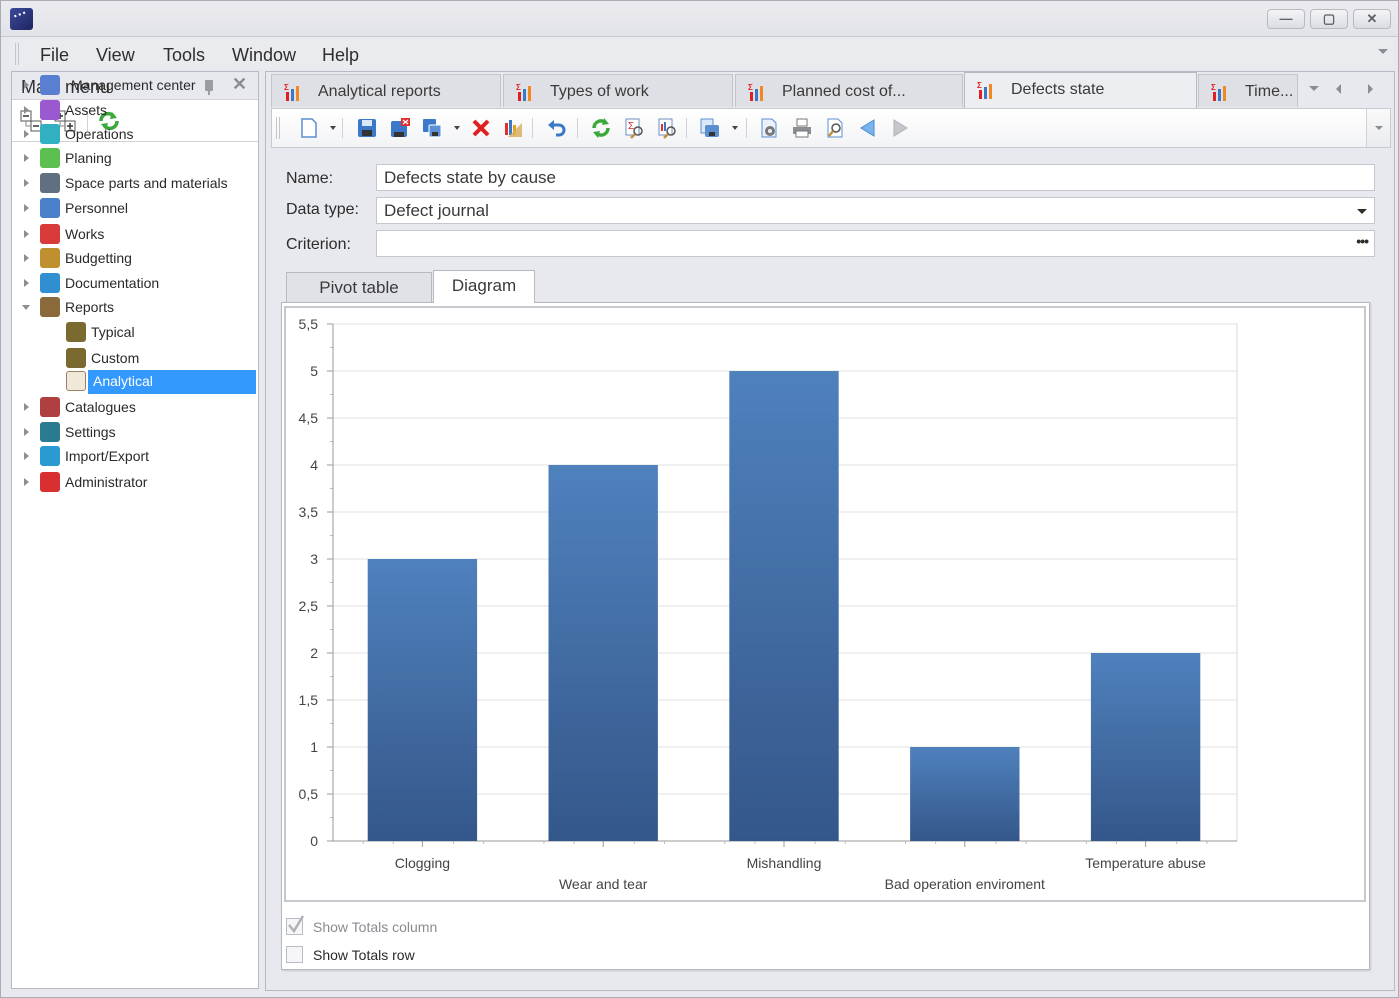 The image size is (1399, 998). Describe the element at coordinates (309, 418) in the screenshot. I see `y-tick-label: 4,5` at that location.